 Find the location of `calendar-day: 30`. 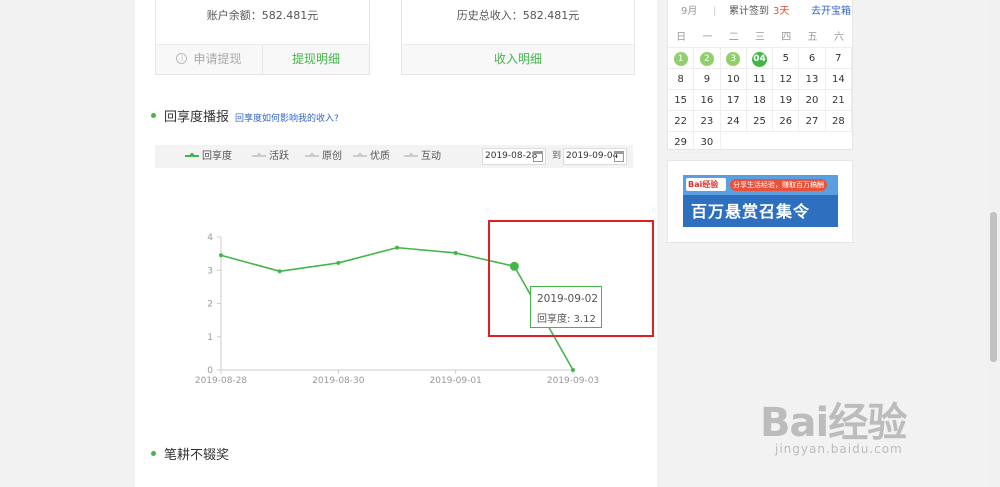

calendar-day: 30 is located at coordinates (707, 142).